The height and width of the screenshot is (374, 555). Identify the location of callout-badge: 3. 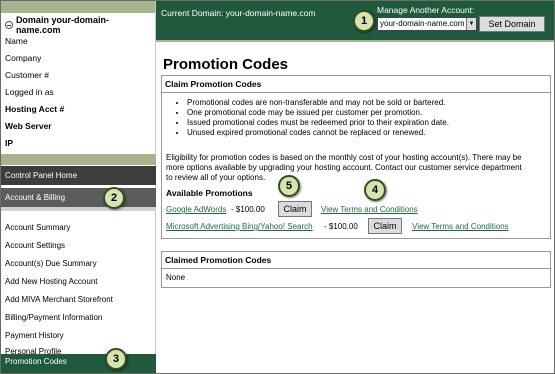
(116, 359).